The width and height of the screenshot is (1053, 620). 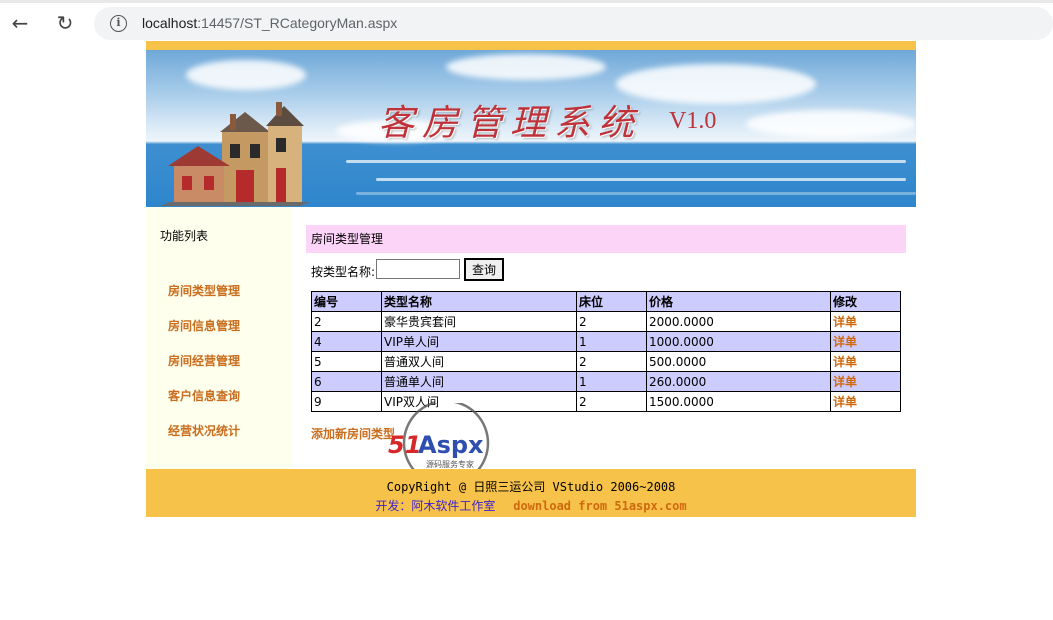 I want to click on cell-id: 2, so click(x=346, y=321).